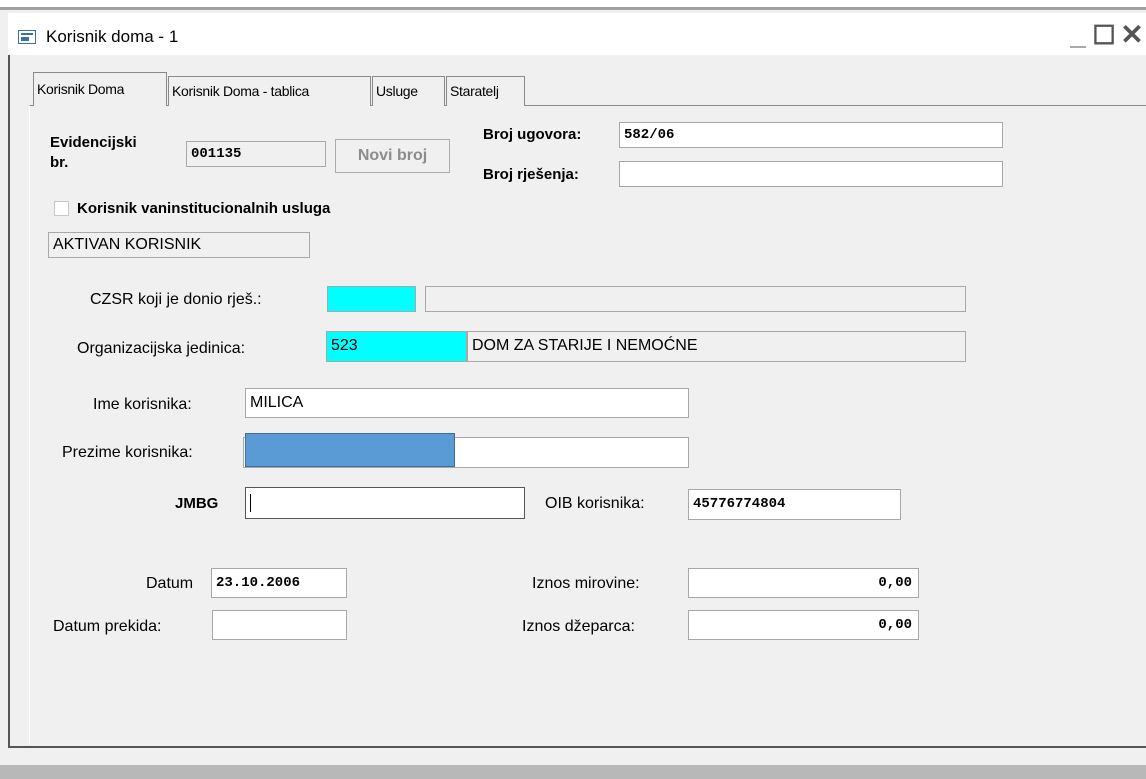 The image size is (1146, 779). What do you see at coordinates (1132, 35) in the screenshot?
I see `close-icon: ✕` at bounding box center [1132, 35].